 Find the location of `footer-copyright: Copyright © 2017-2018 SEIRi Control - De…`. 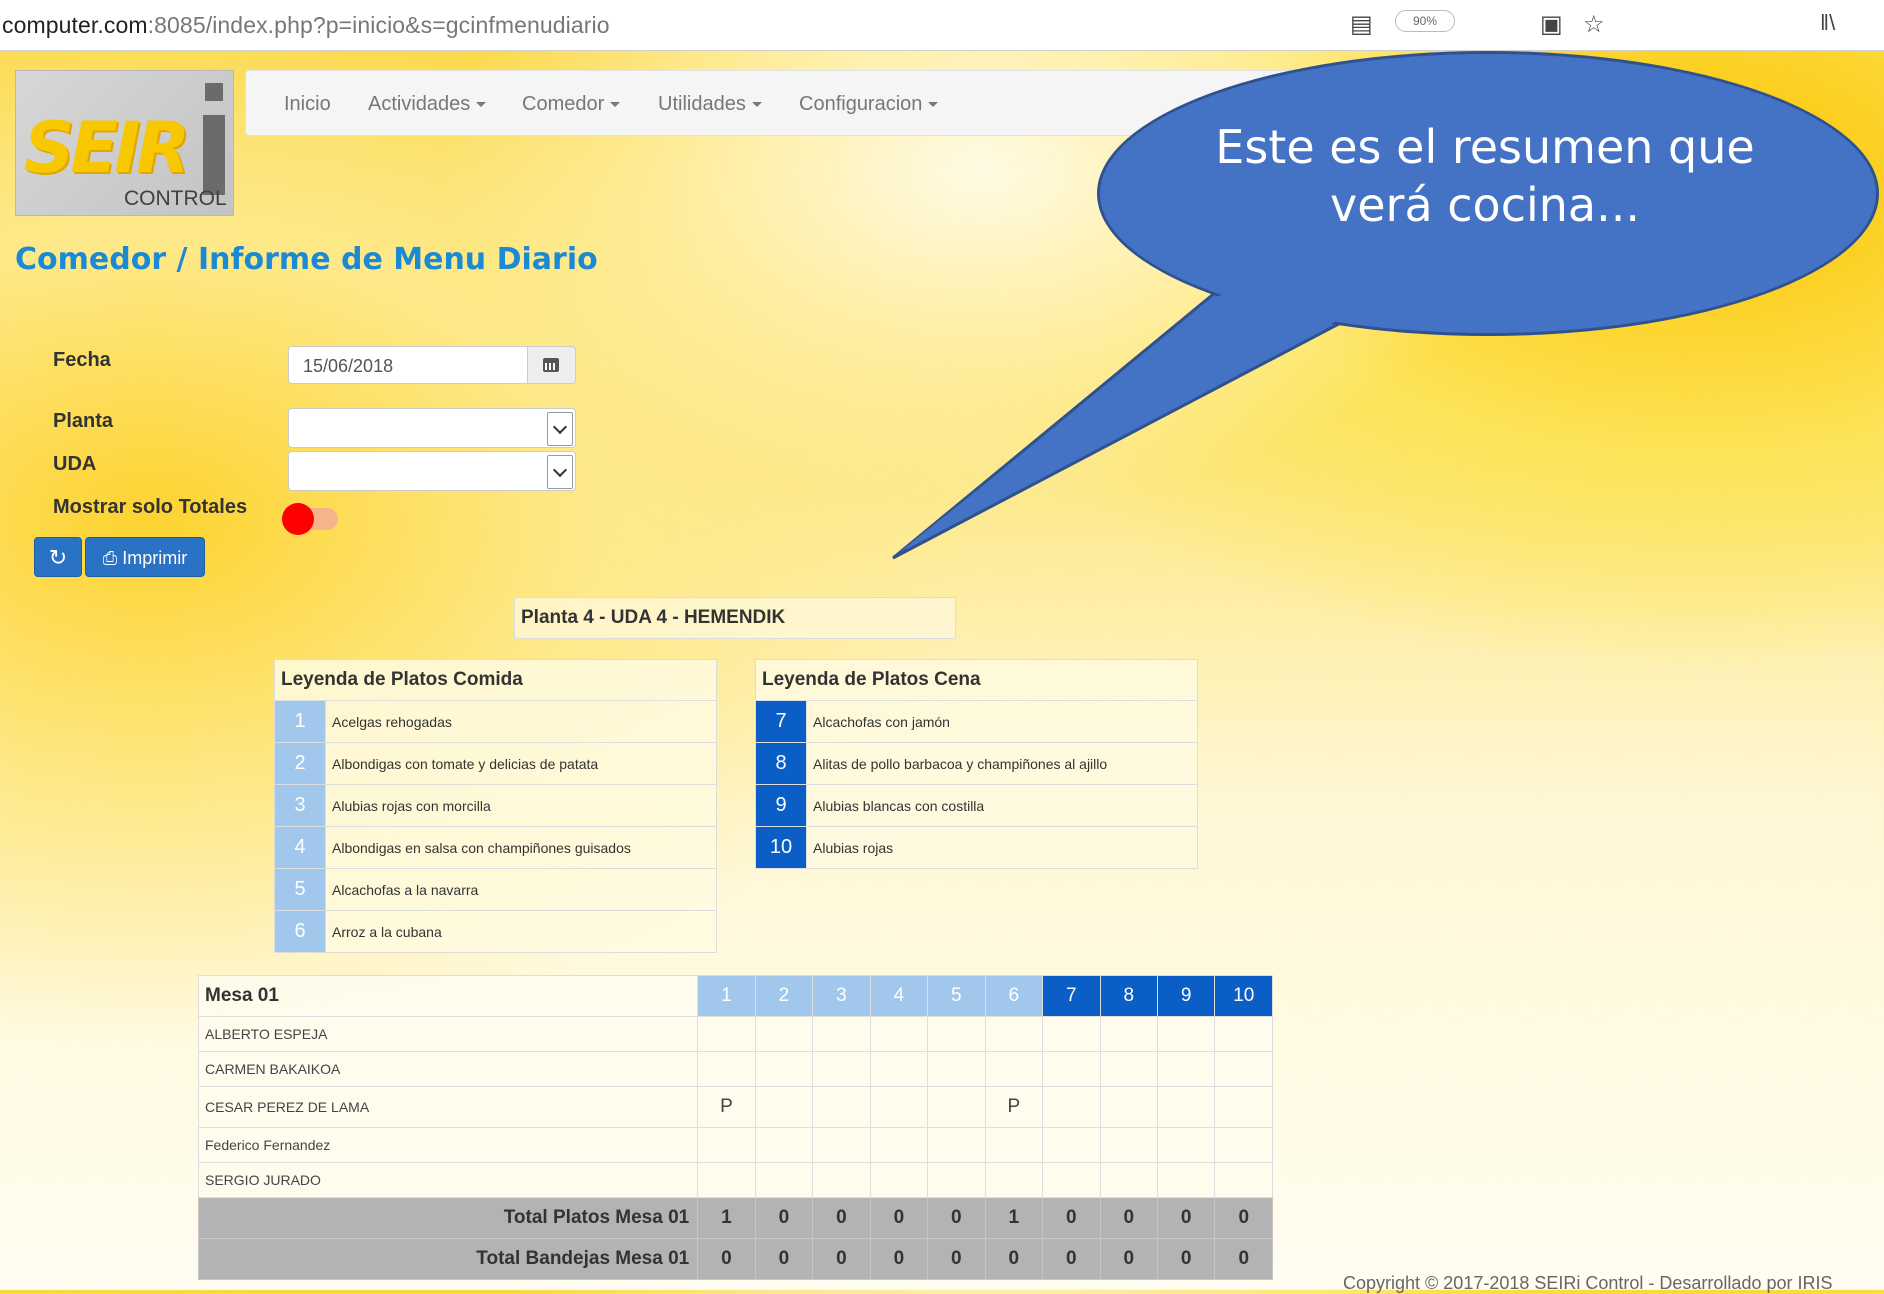

footer-copyright: Copyright © 2017-2018 SEIRi Control - De… is located at coordinates (1588, 1283).